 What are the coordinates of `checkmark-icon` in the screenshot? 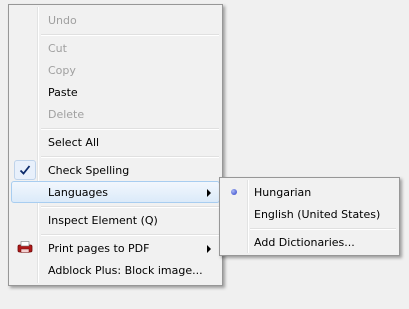 It's located at (25, 170).